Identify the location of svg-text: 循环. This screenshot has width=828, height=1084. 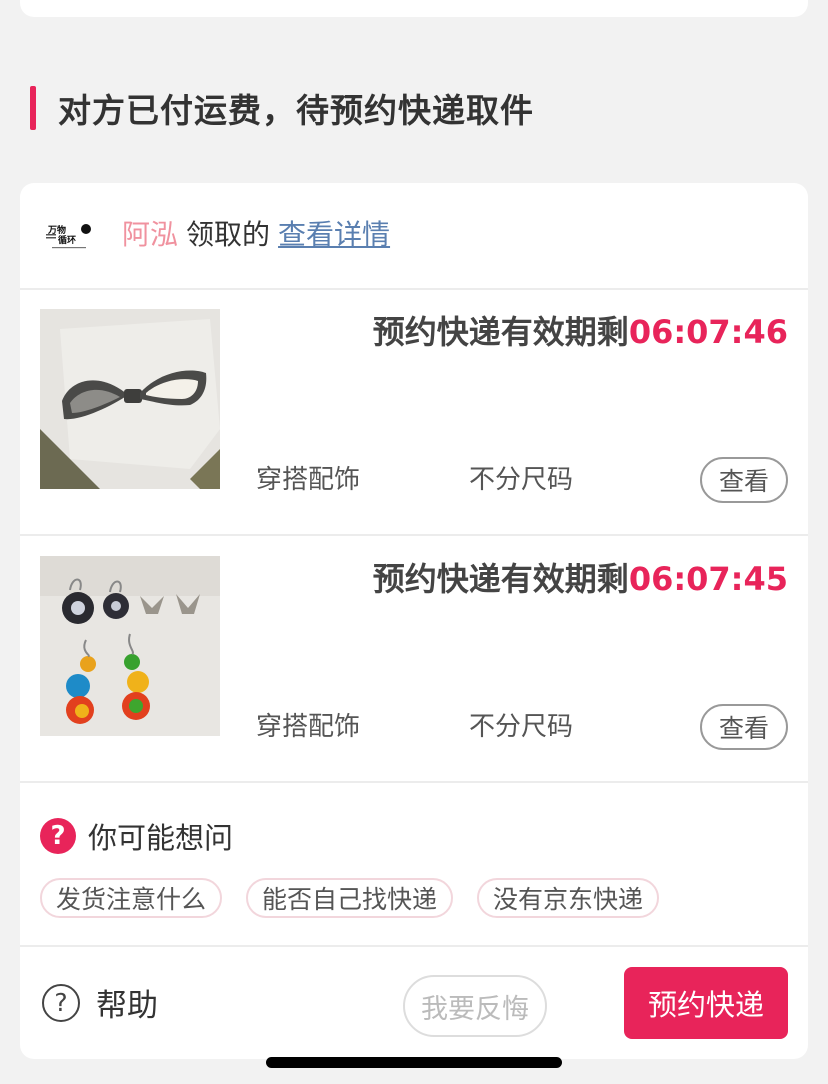
(67, 240).